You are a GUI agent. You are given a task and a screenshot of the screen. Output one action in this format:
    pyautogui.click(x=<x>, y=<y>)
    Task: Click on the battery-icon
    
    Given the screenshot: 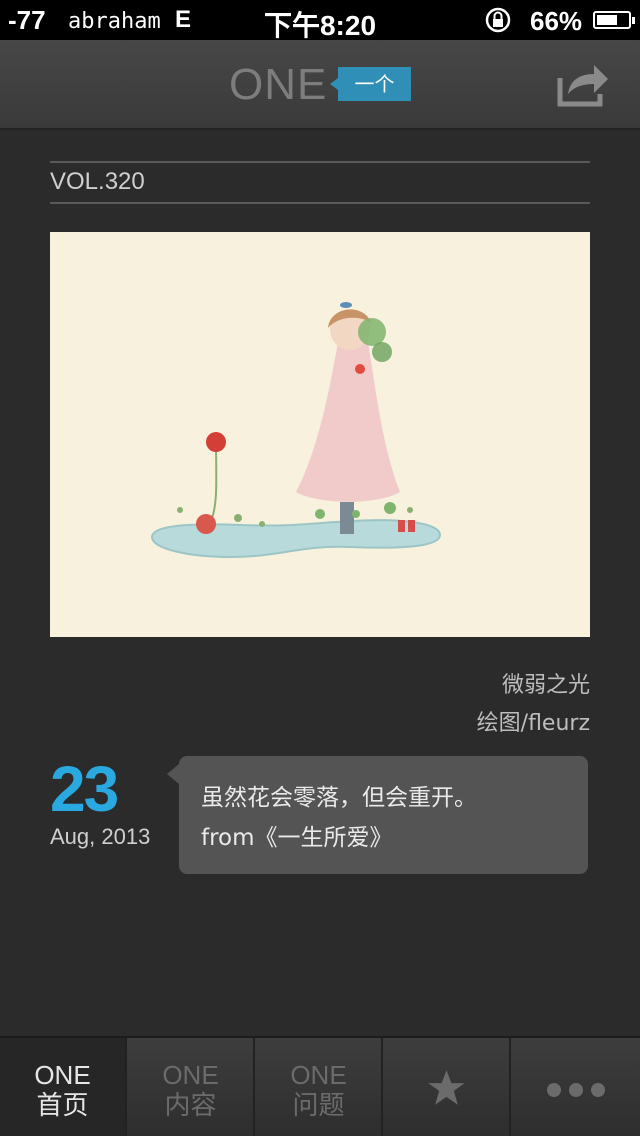 What is the action you would take?
    pyautogui.click(x=614, y=20)
    